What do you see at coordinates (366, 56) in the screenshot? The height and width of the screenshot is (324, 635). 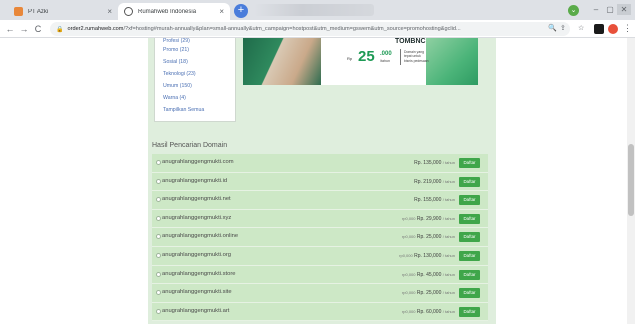 I see `banner-price: 25` at bounding box center [366, 56].